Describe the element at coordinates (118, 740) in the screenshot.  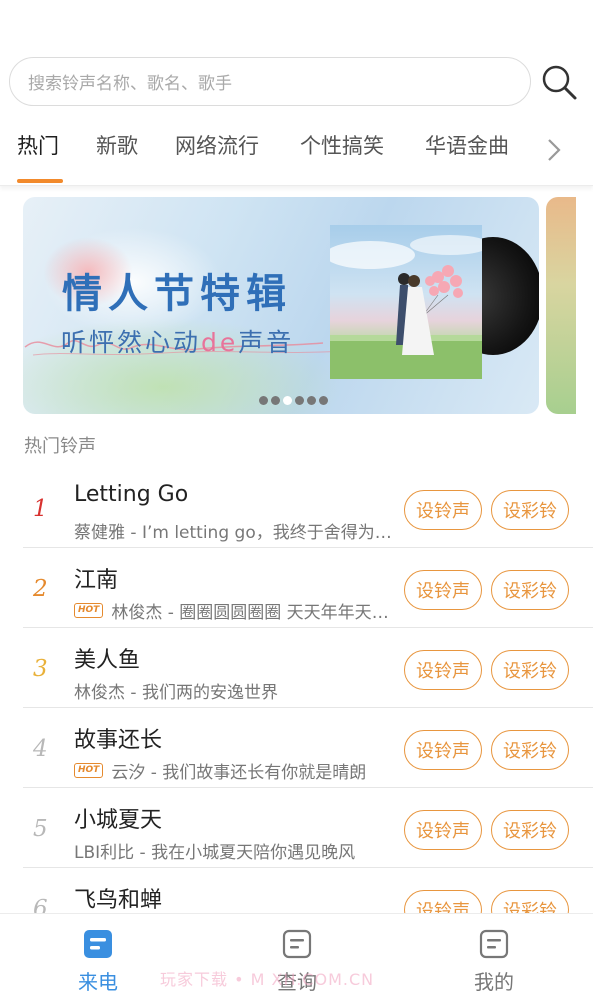
I see `song-title: 故事还长` at that location.